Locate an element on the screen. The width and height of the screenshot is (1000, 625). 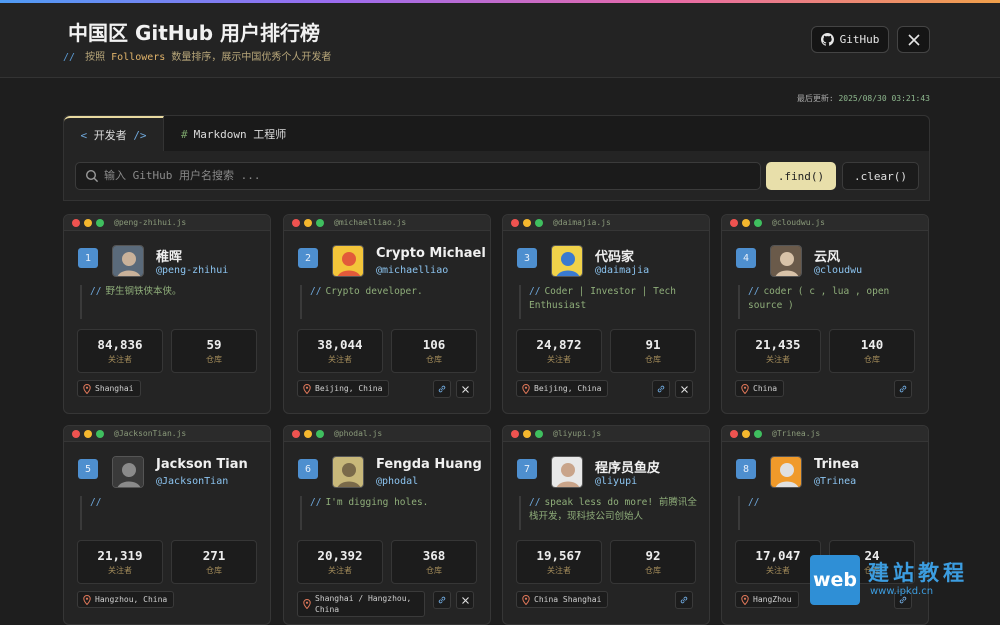
user-bio: //speak less do more! 前腾讯全栈开发，现科技公司创始人 is located at coordinates (612, 513).